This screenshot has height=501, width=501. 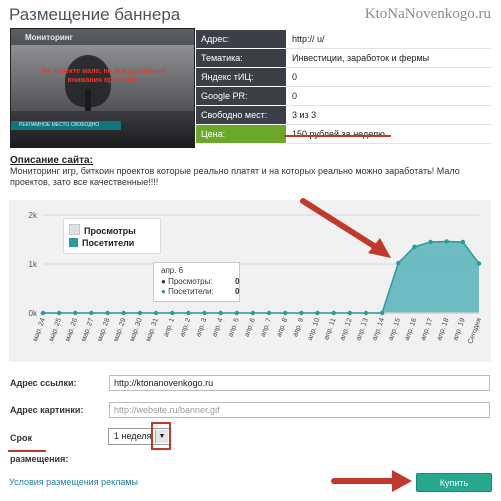 I want to click on link-url-input, so click(x=299, y=383).